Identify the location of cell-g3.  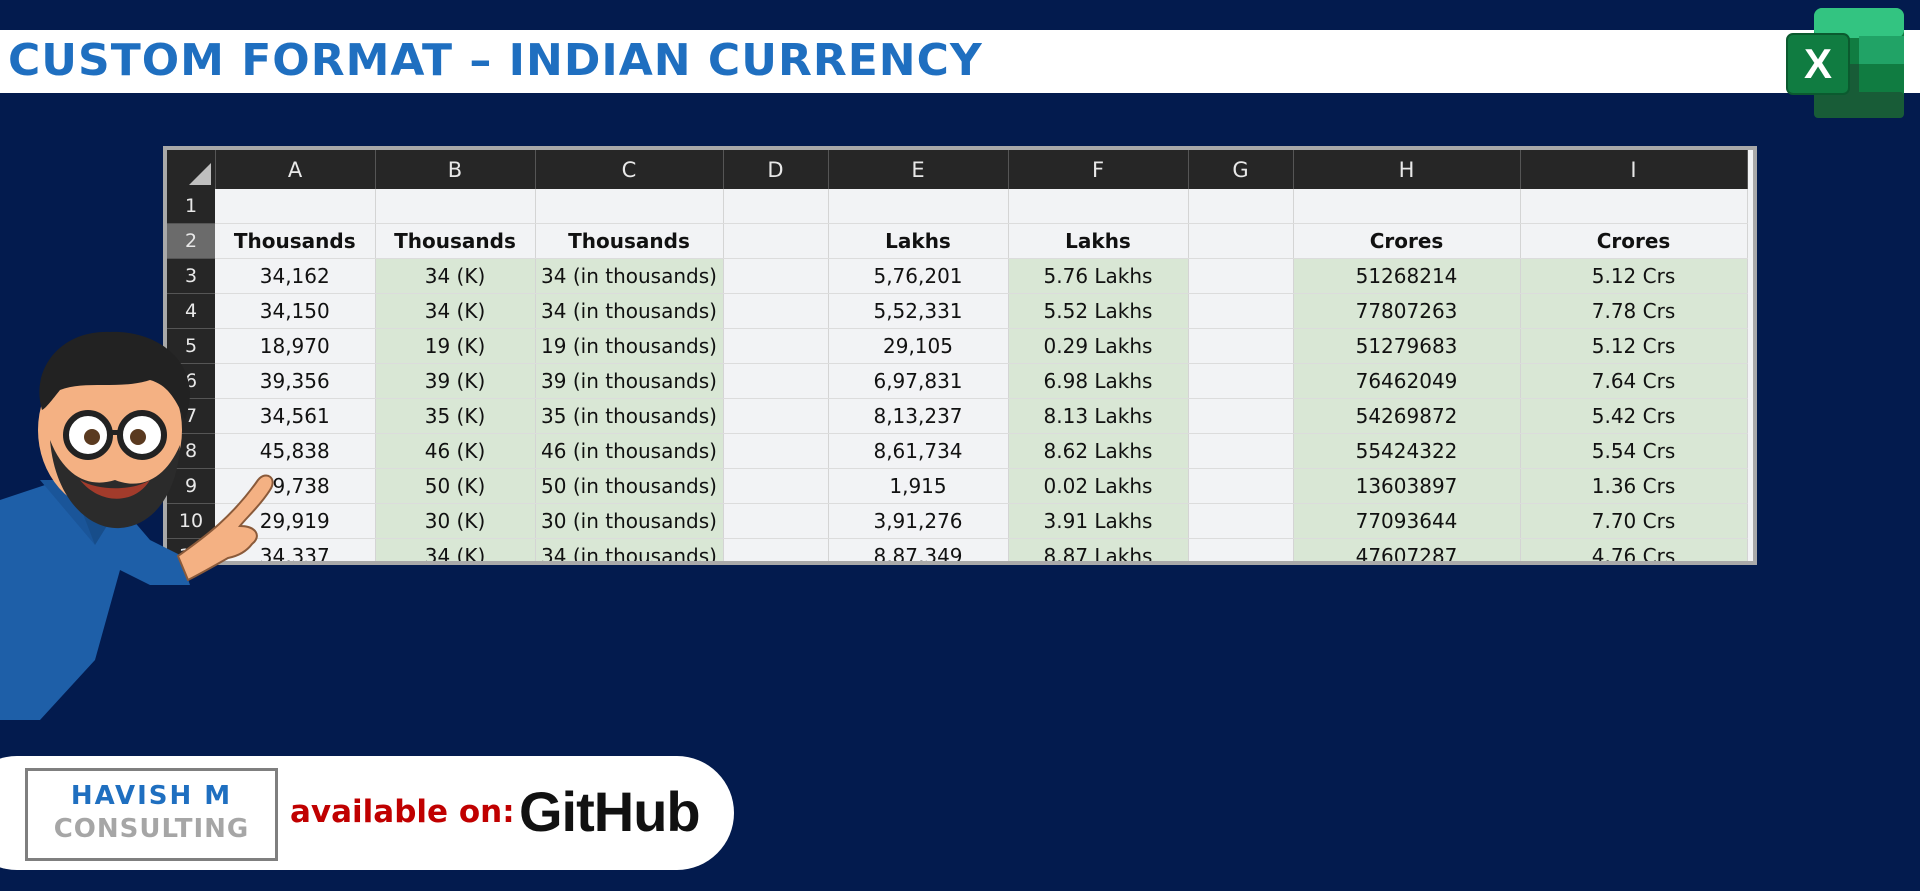
(1241, 276).